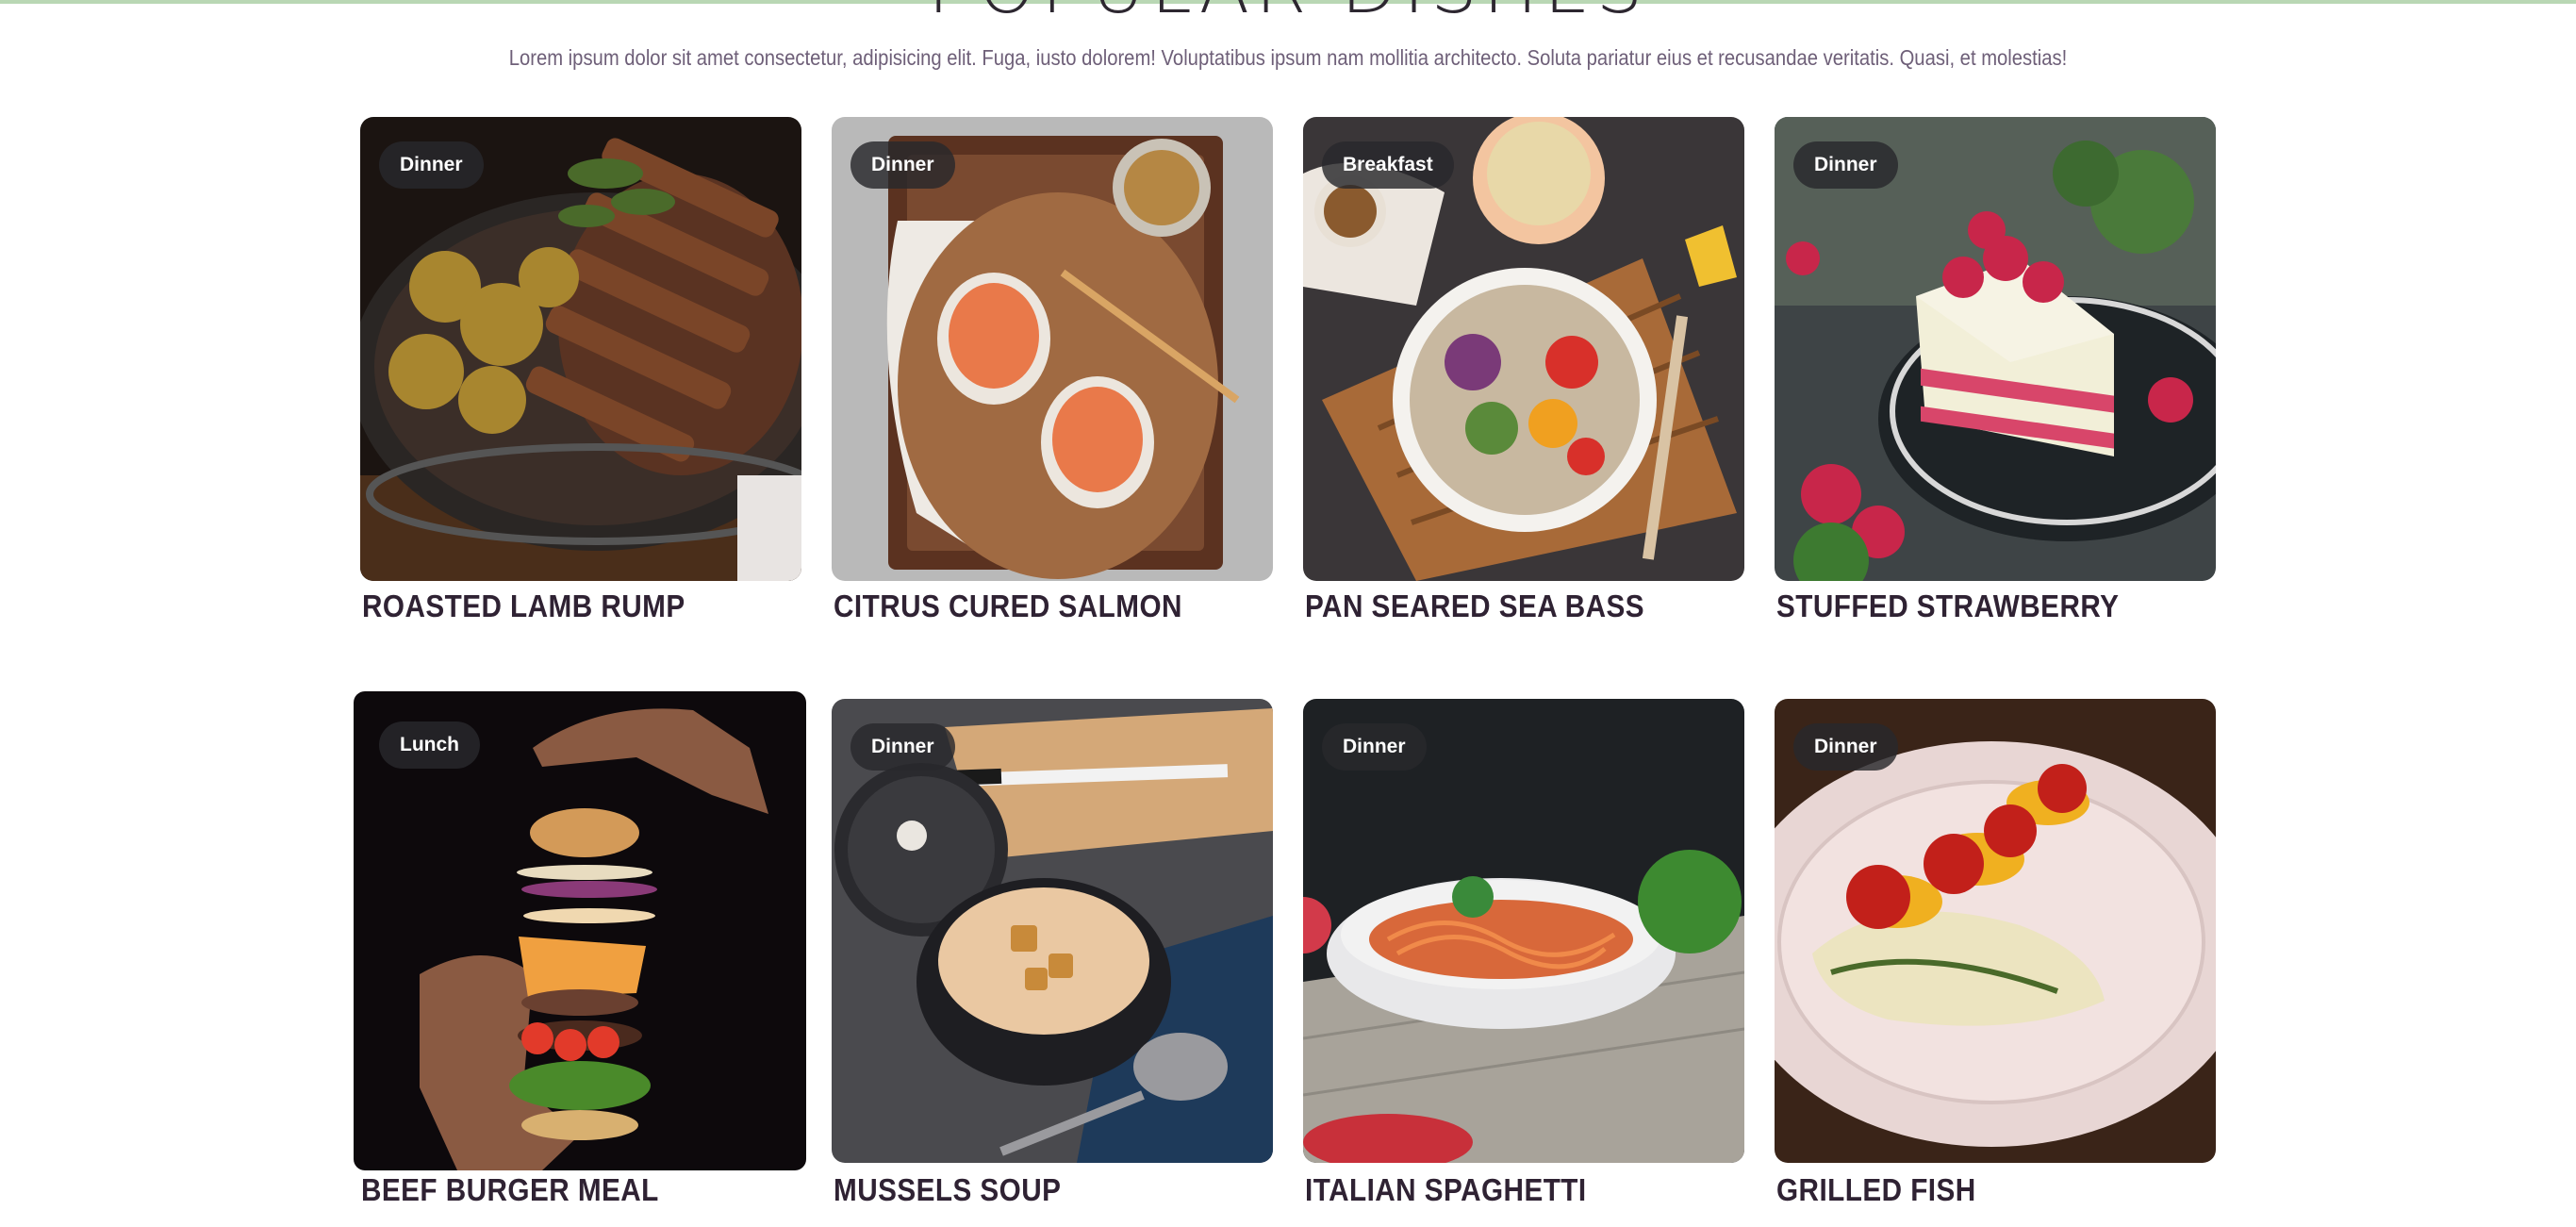 The image size is (2576, 1227). Describe the element at coordinates (1523, 931) in the screenshot. I see `spaghetti-bowl-image: Dinner` at that location.